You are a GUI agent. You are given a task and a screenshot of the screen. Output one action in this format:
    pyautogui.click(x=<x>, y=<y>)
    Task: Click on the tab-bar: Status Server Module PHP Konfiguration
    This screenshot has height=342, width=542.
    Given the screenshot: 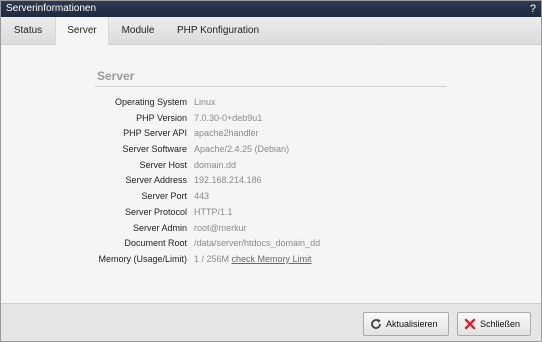 What is the action you would take?
    pyautogui.click(x=271, y=31)
    